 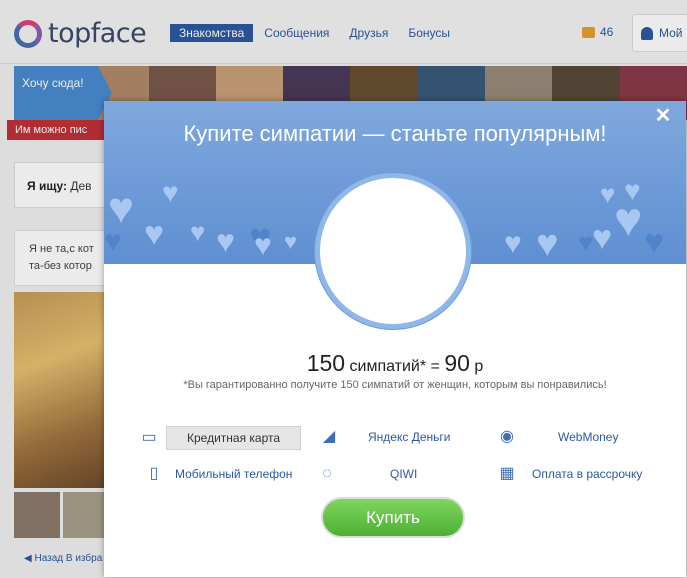 I want to click on pay-credit-card: ▭ Кредитная карта, so click(x=221, y=438).